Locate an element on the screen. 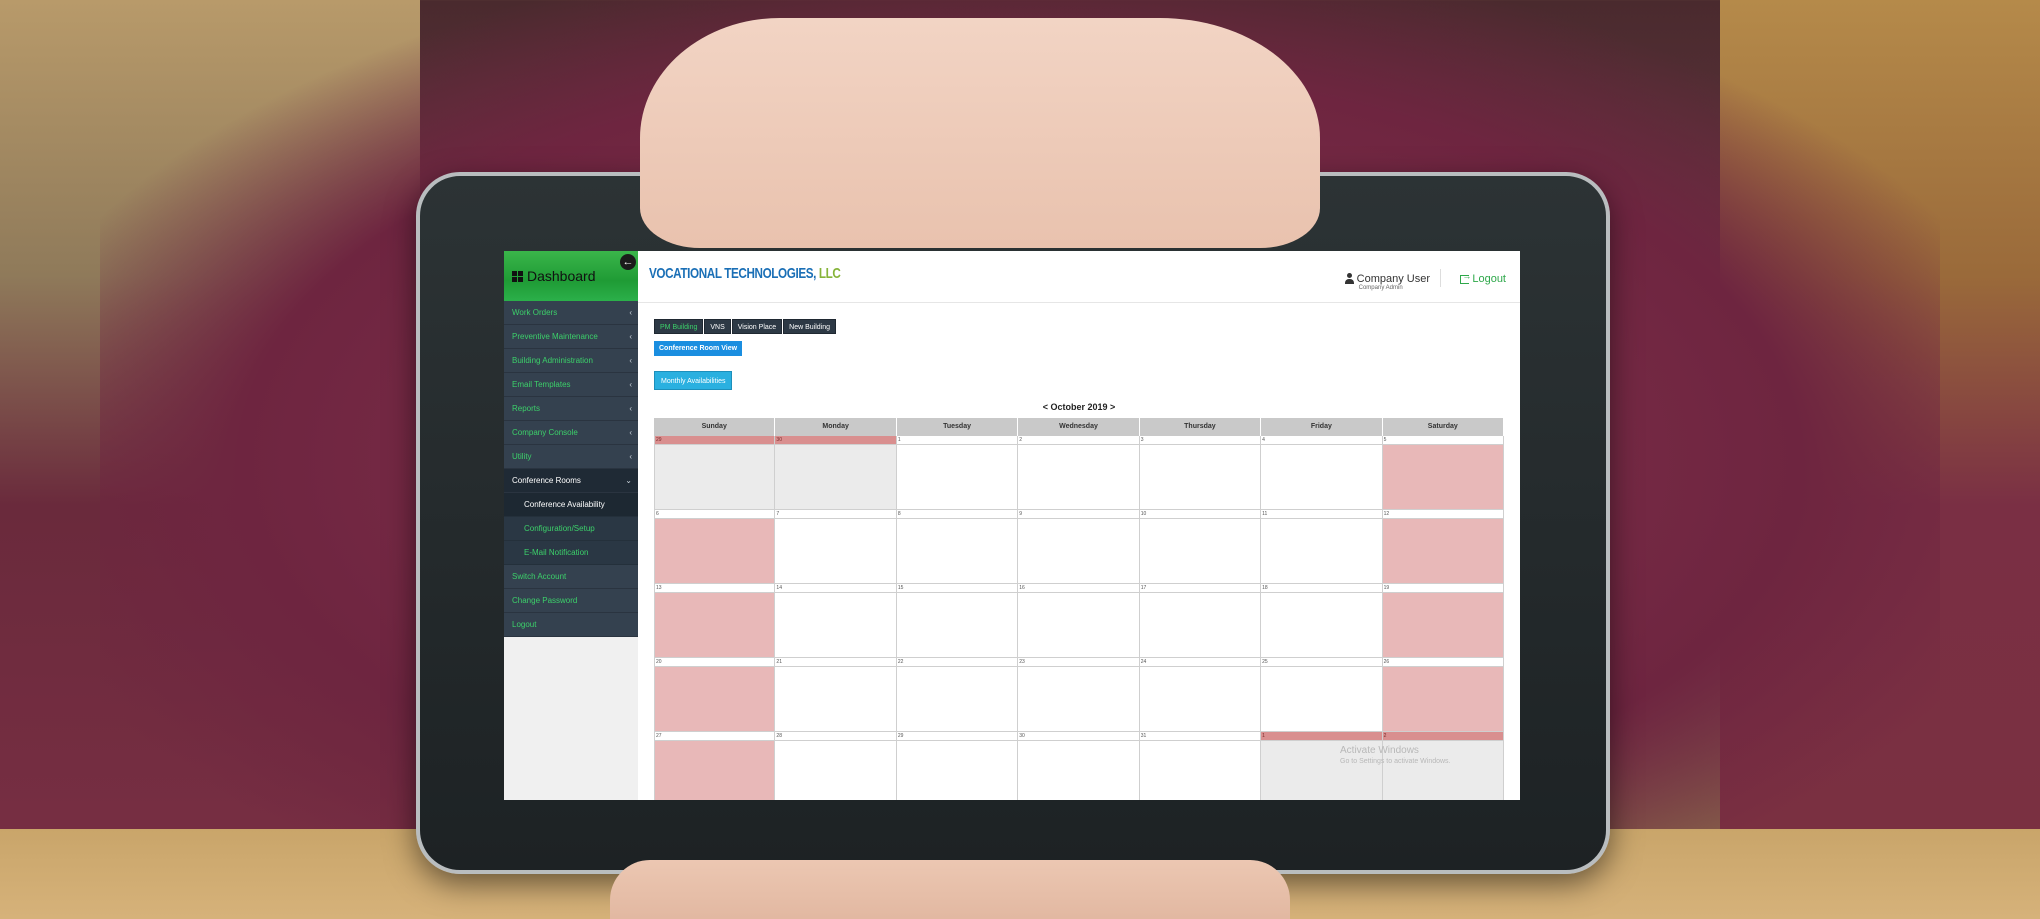 This screenshot has height=919, width=2040. calendar-day: 26 is located at coordinates (1443, 695).